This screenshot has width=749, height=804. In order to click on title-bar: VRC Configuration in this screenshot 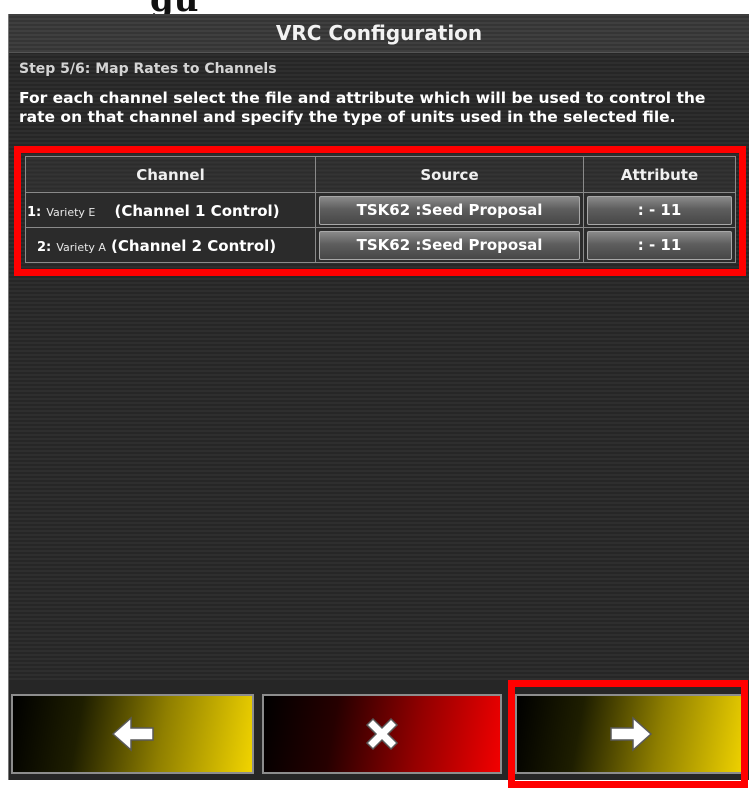, I will do `click(379, 33)`.